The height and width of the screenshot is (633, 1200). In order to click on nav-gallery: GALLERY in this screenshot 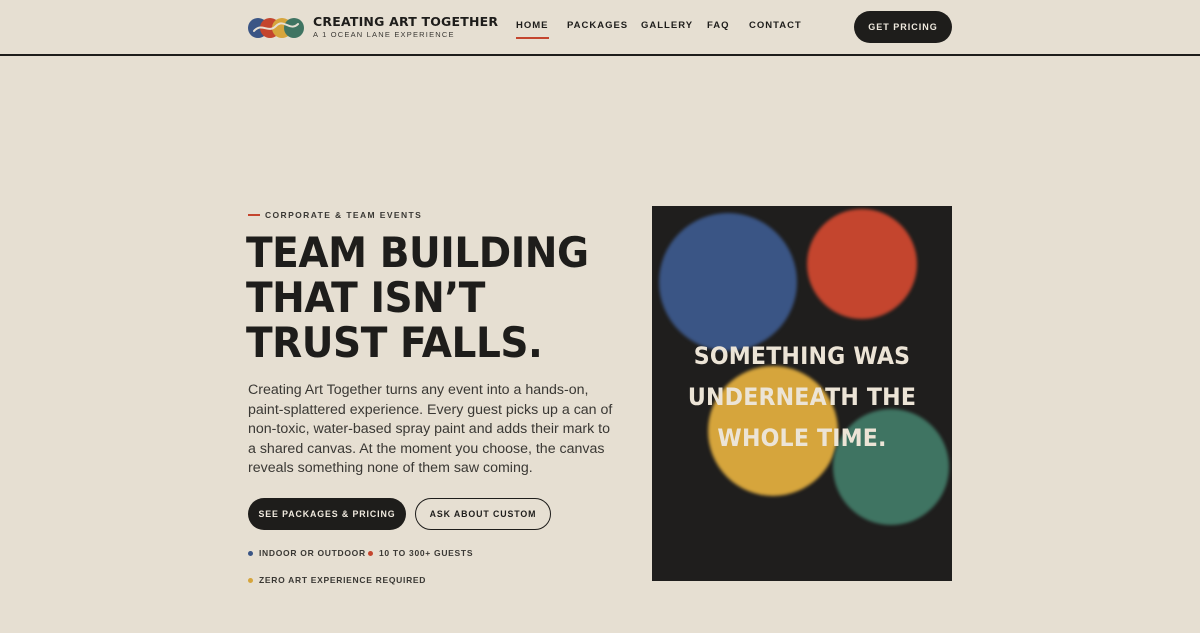, I will do `click(667, 25)`.